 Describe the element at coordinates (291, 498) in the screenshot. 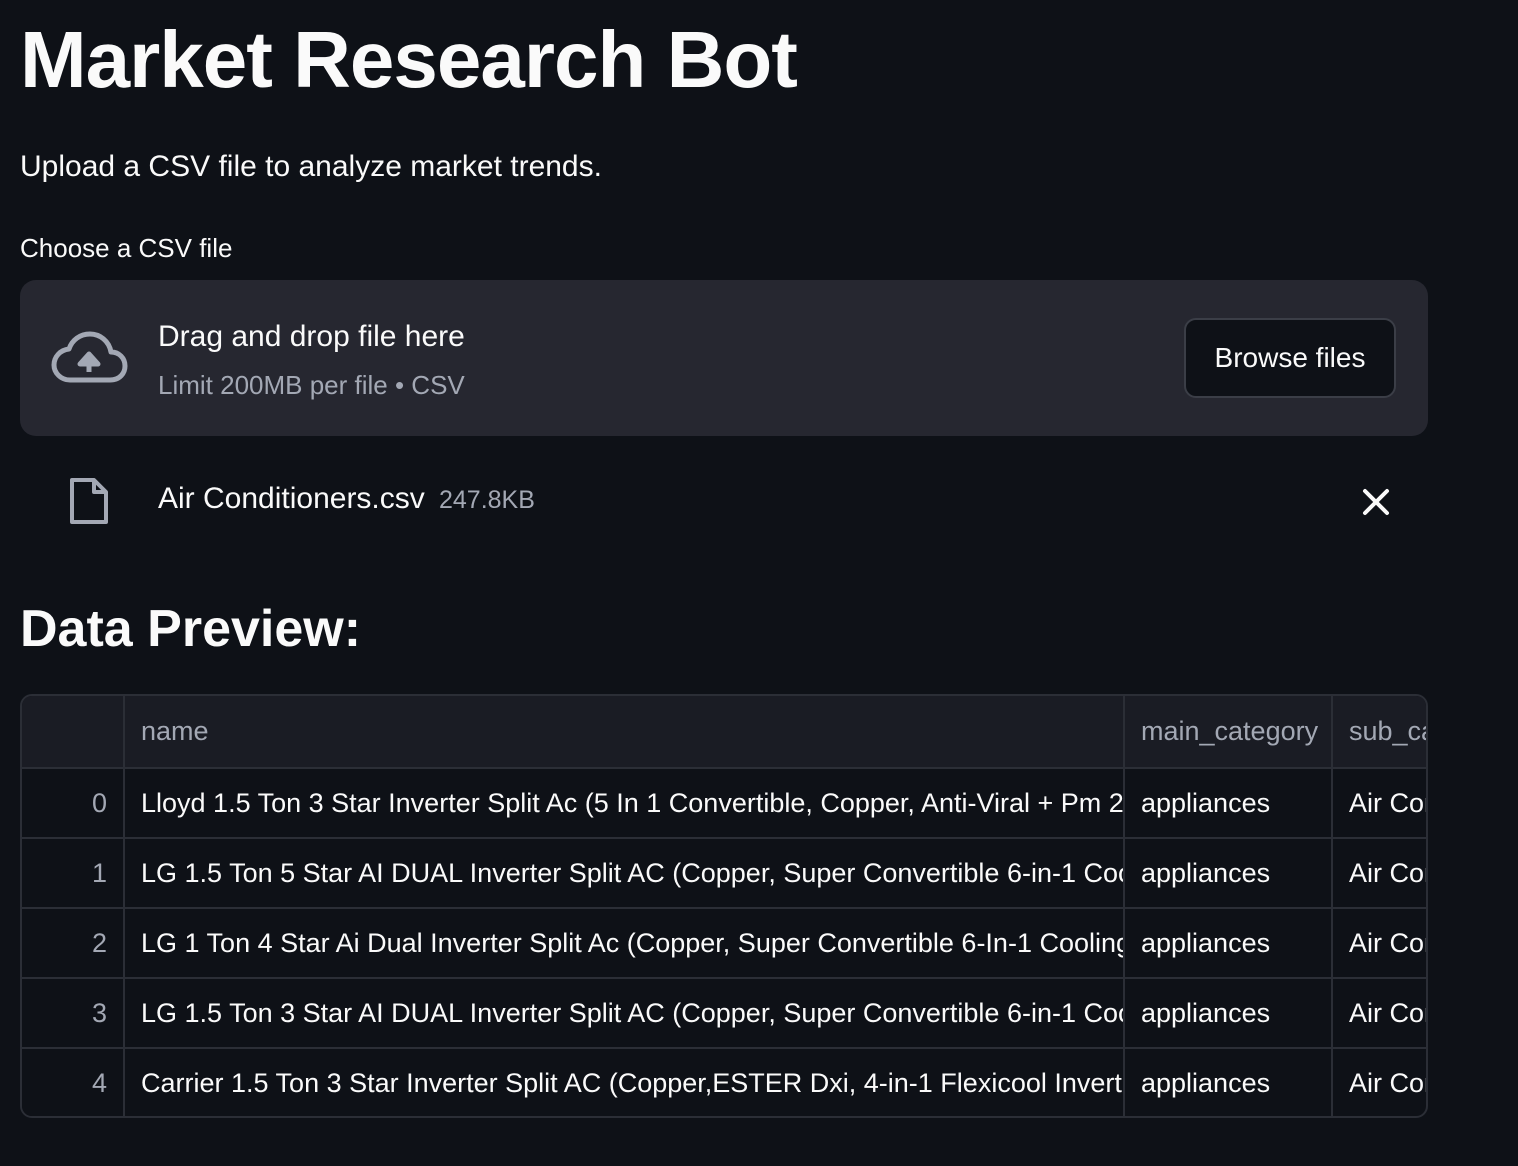

I see `uploaded-file-name: Air Conditioners.csv` at that location.